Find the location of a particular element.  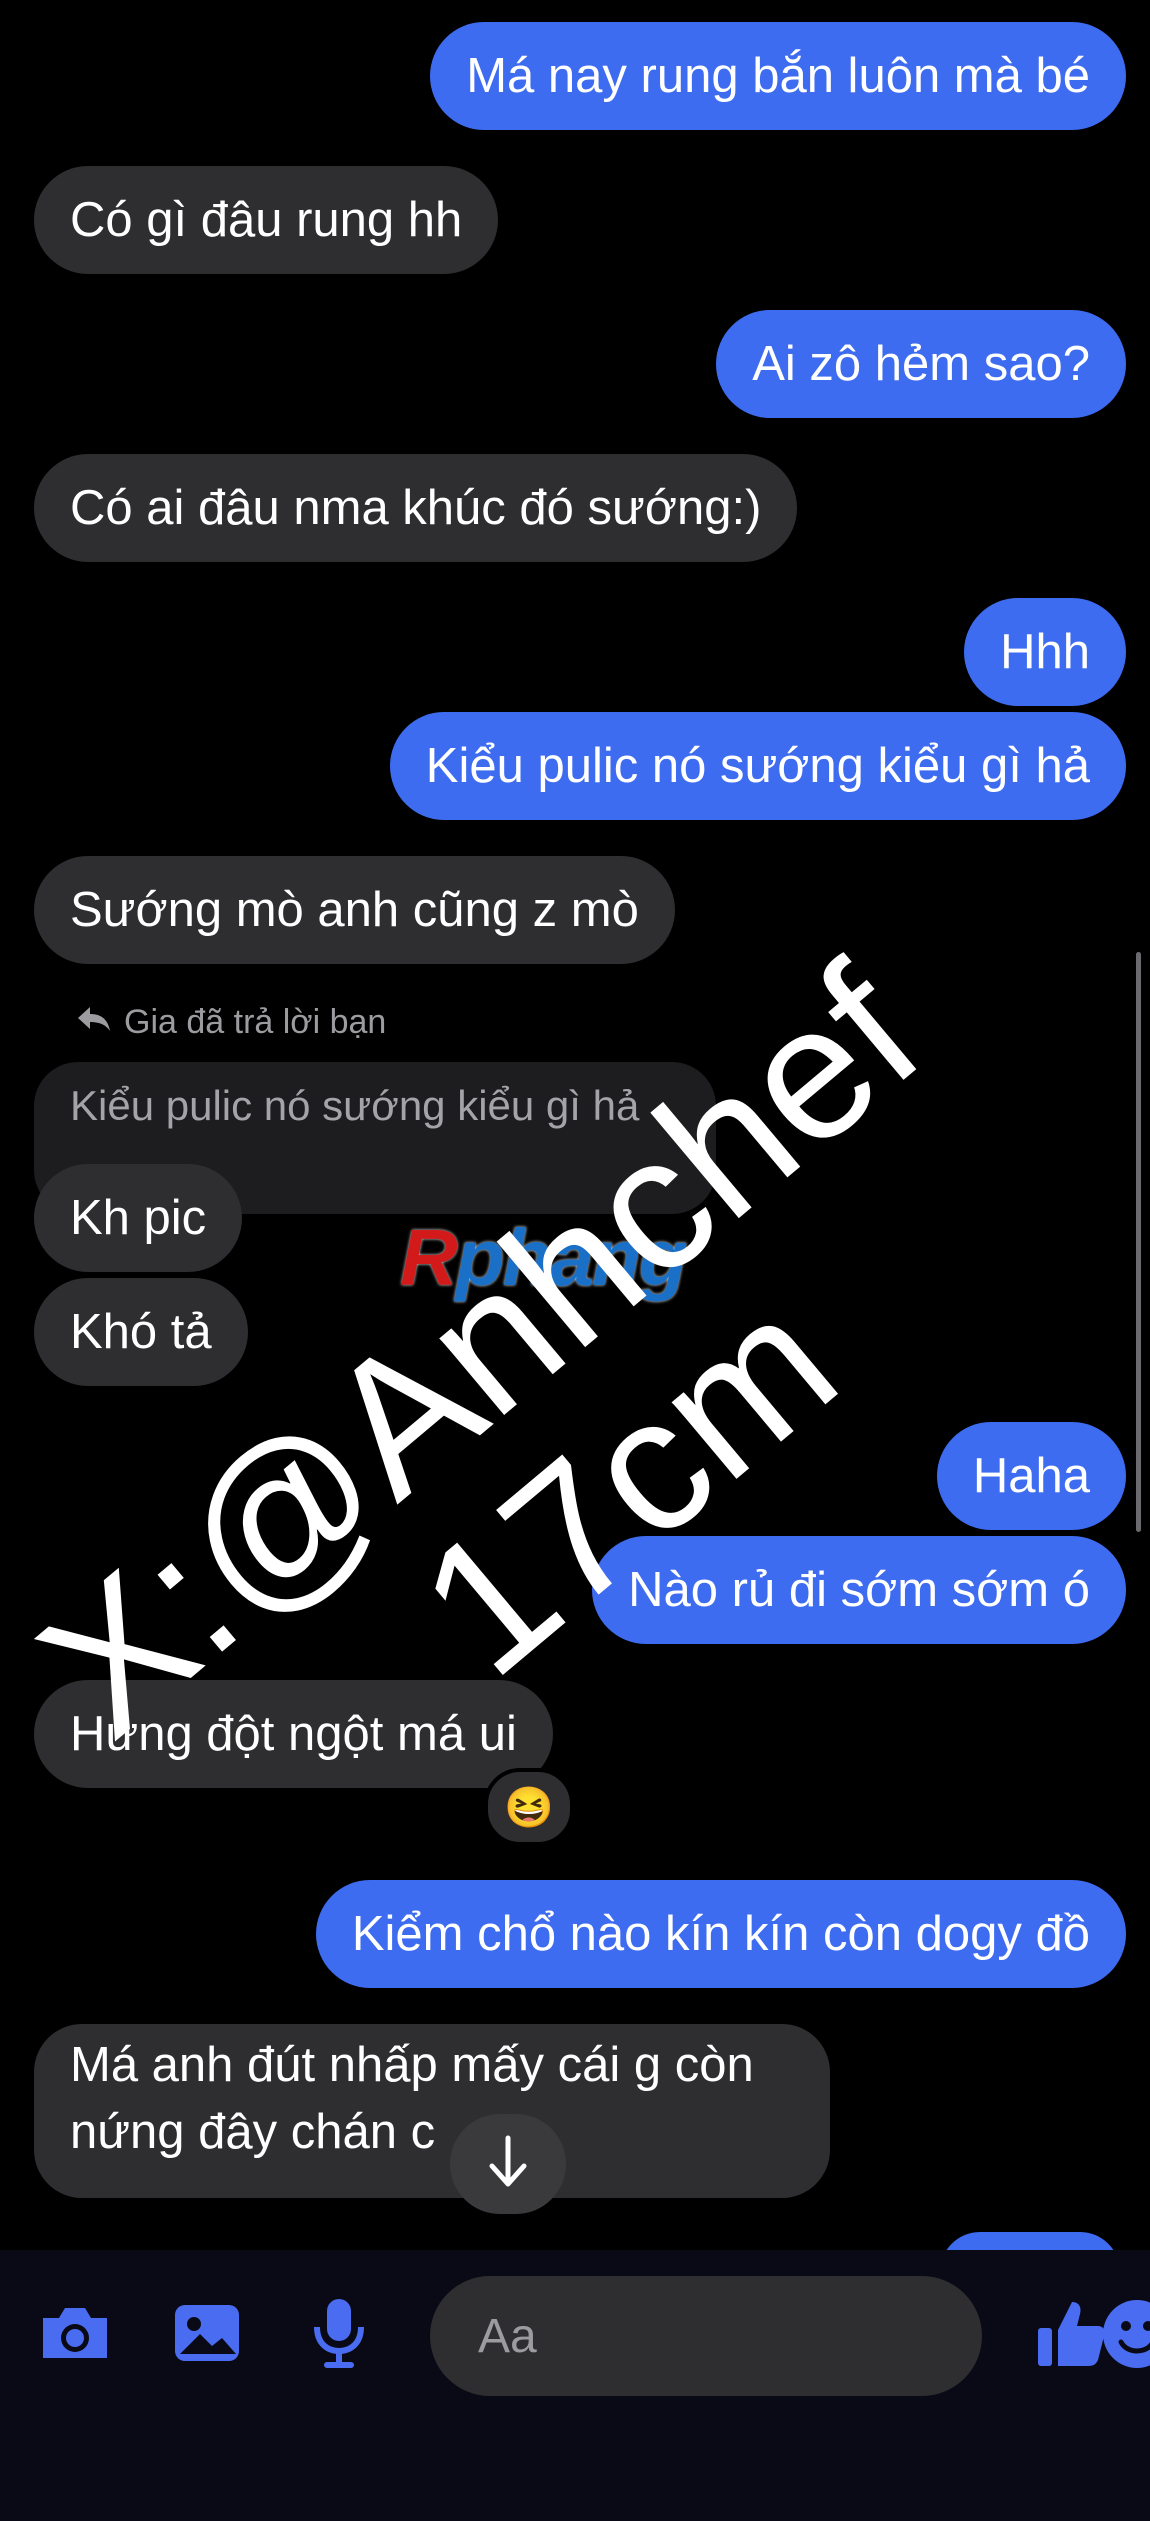

microphone-icon is located at coordinates (339, 2335).